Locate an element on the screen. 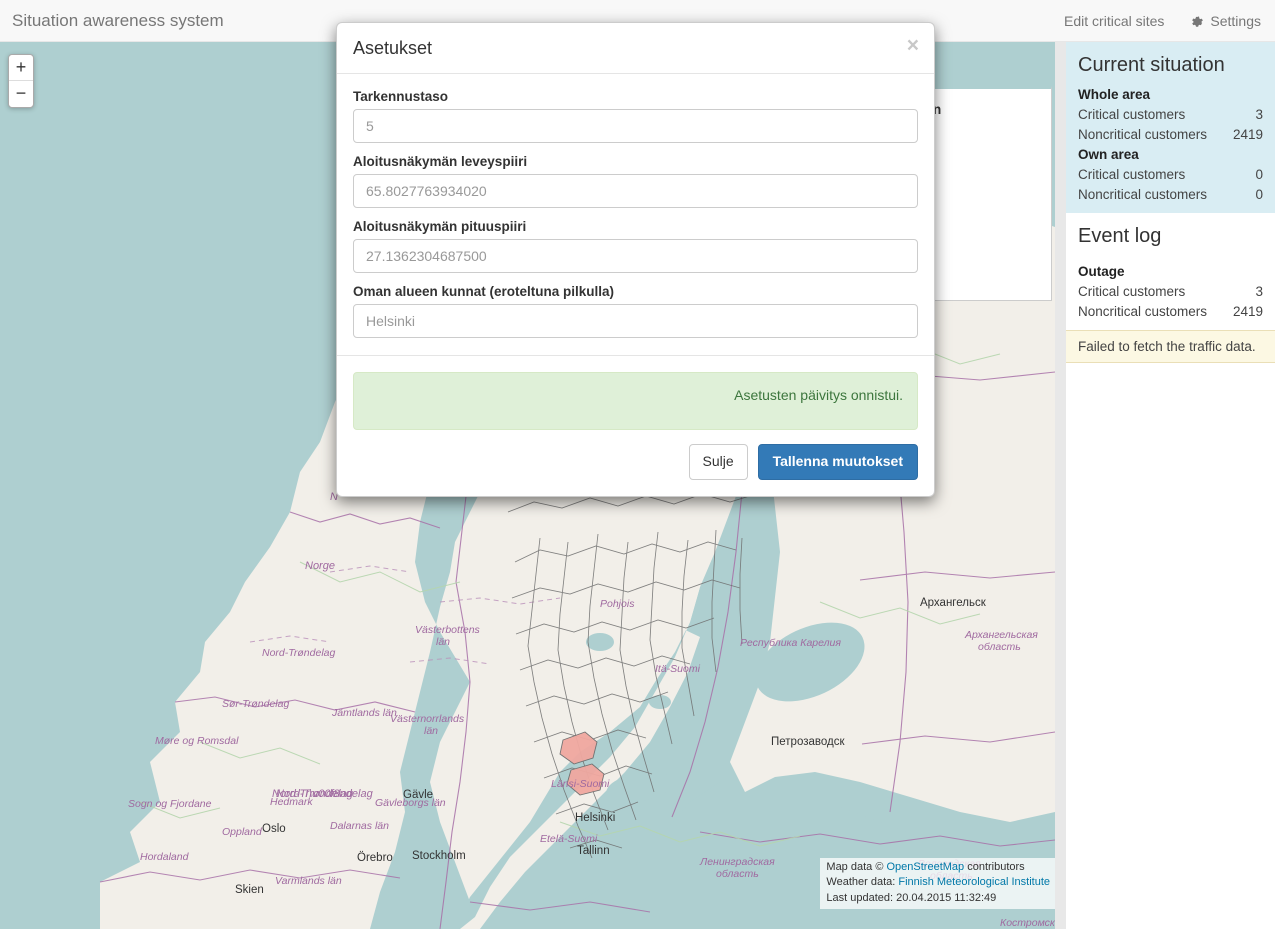  map-zoom-control: + − is located at coordinates (21, 81).